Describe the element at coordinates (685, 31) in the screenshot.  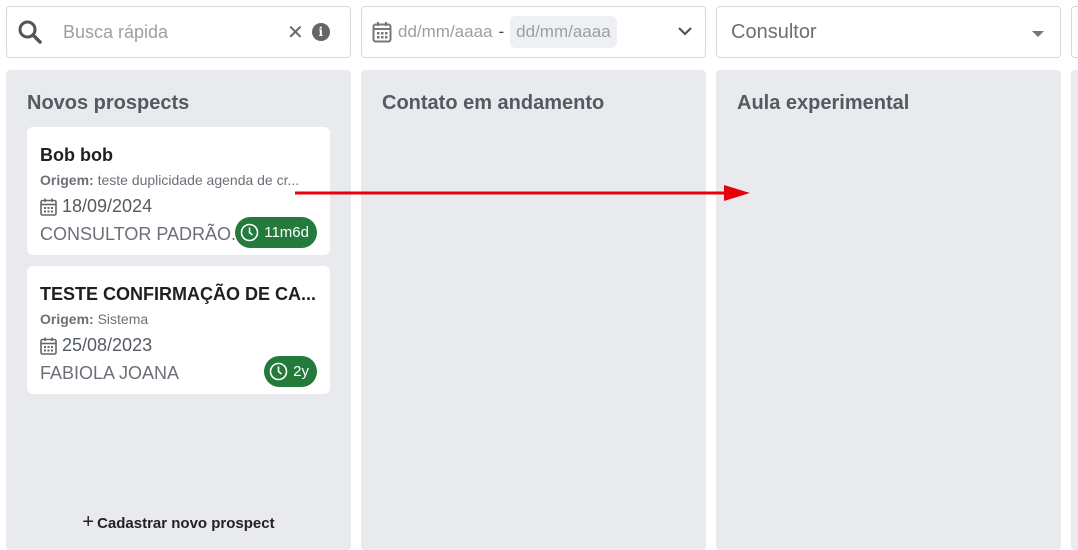
I see `chevron-down-icon` at that location.